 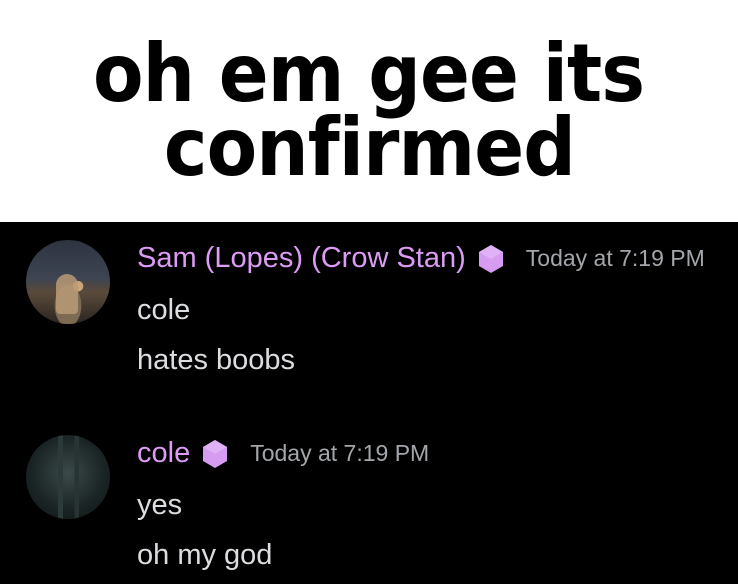 What do you see at coordinates (205, 555) in the screenshot?
I see `message-text: oh my god` at bounding box center [205, 555].